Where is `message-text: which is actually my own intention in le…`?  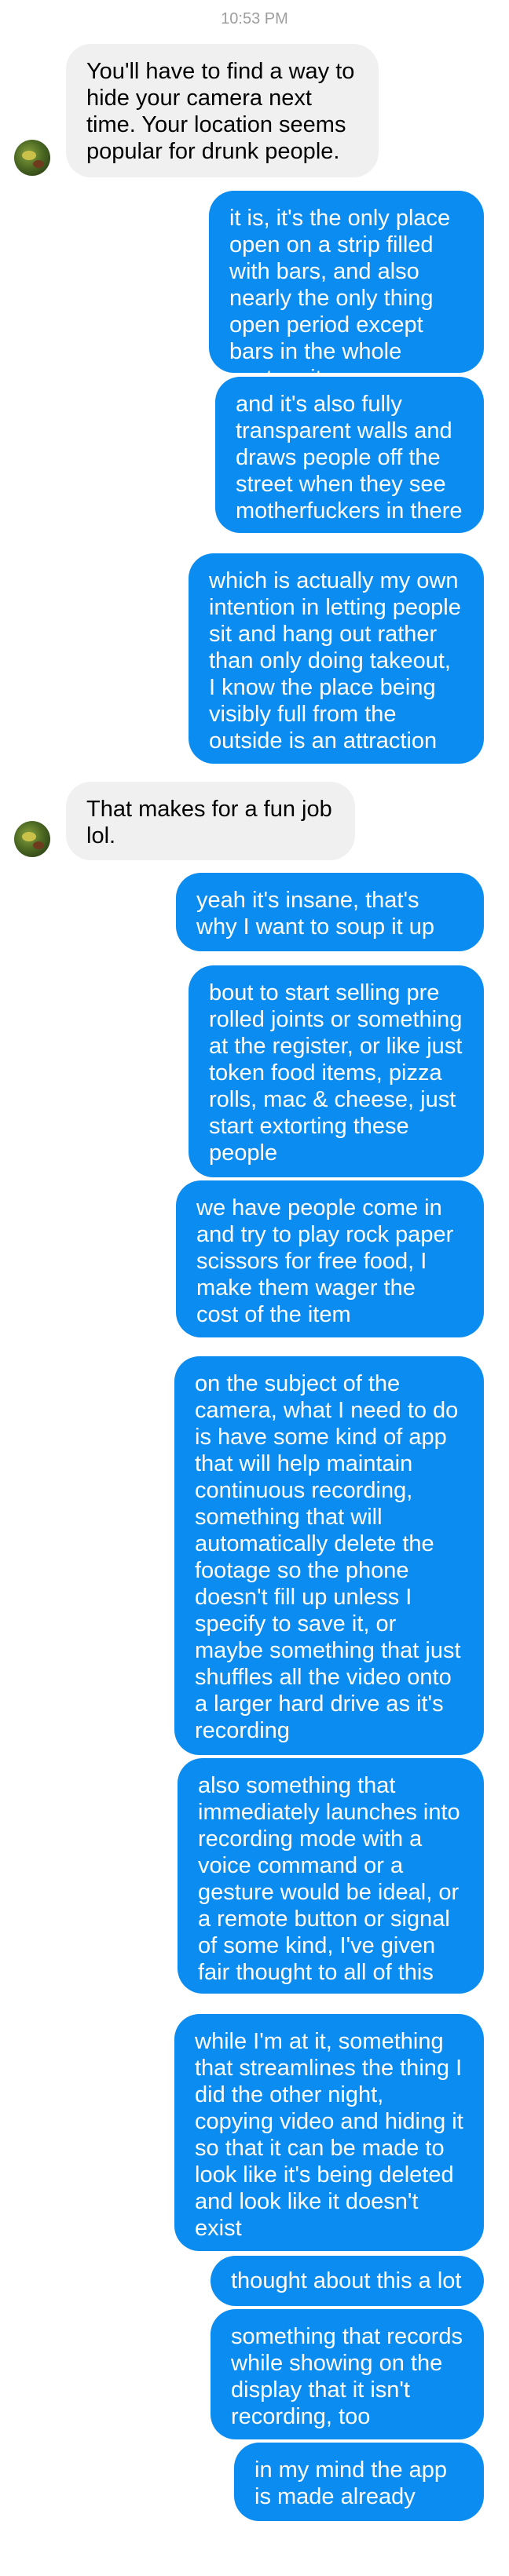
message-text: which is actually my own intention in le… is located at coordinates (335, 660).